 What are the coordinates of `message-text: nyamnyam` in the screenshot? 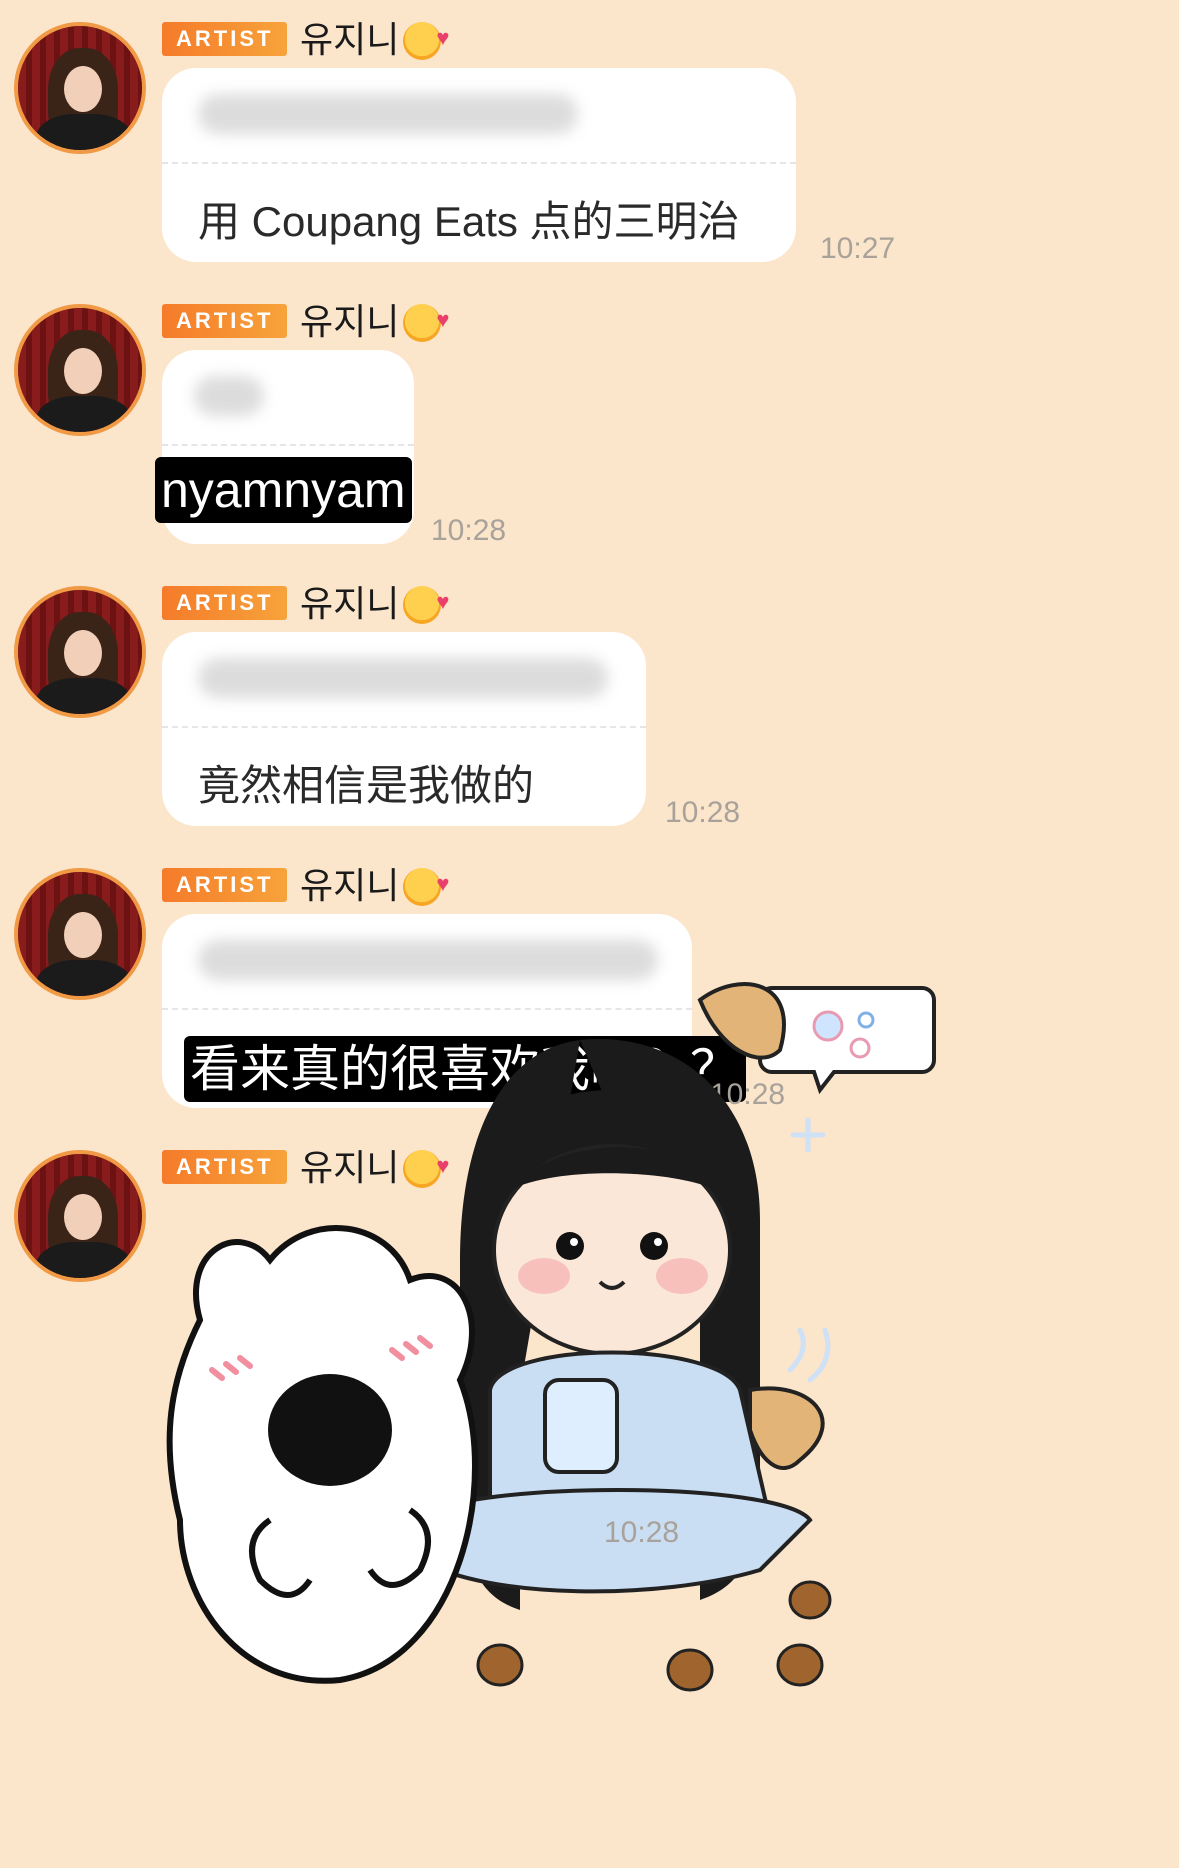 It's located at (283, 490).